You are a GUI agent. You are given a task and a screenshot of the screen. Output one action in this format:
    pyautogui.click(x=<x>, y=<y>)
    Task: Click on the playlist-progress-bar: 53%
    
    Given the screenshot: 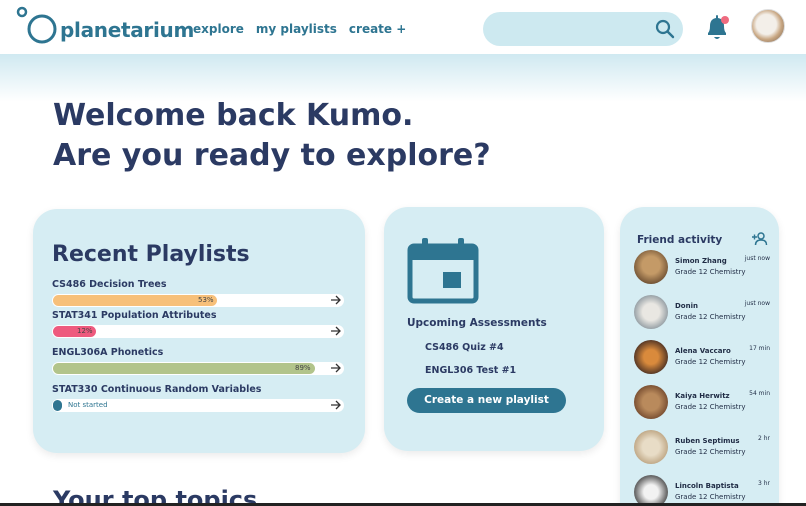 What is the action you would take?
    pyautogui.click(x=198, y=300)
    